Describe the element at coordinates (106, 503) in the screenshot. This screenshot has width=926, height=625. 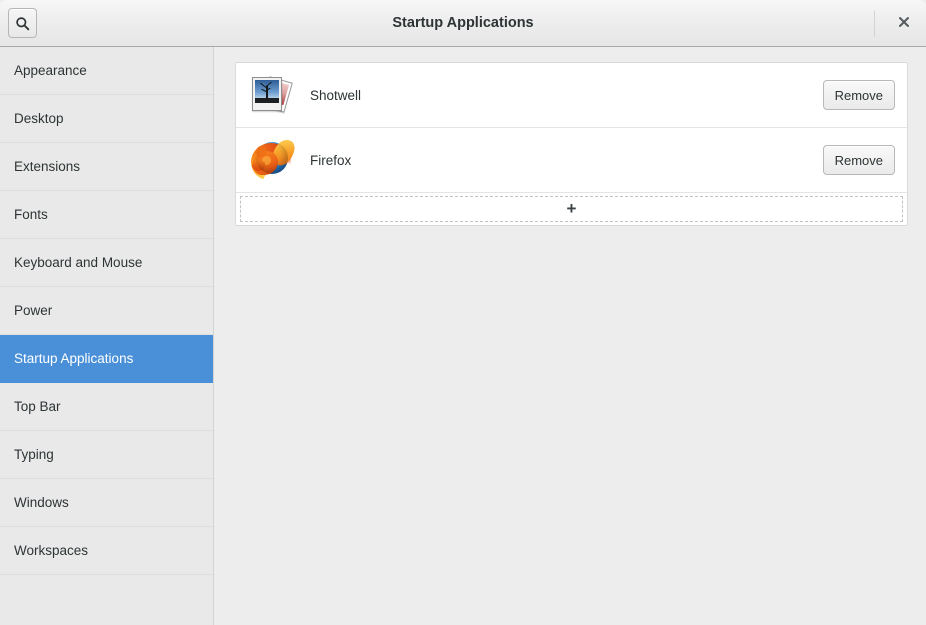
I see `sidebar-item-windows: Windows` at that location.